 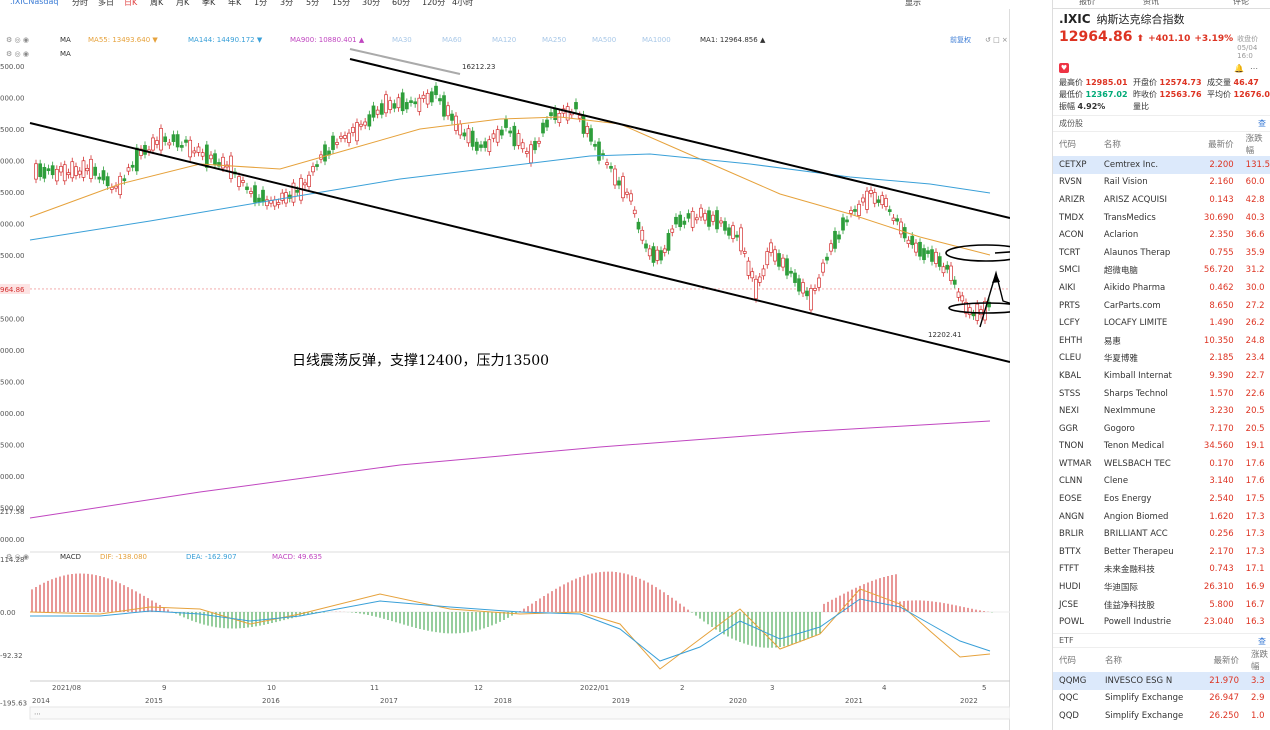 I want to click on period-0: 分时, so click(x=80, y=4).